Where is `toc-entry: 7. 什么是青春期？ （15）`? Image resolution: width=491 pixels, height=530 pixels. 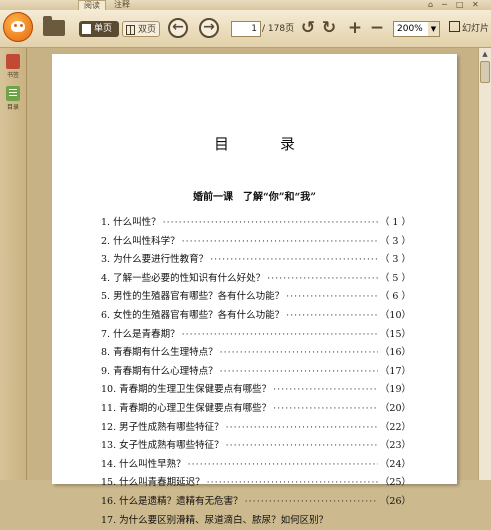 toc-entry: 7. 什么是青春期？ （15） is located at coordinates (256, 335).